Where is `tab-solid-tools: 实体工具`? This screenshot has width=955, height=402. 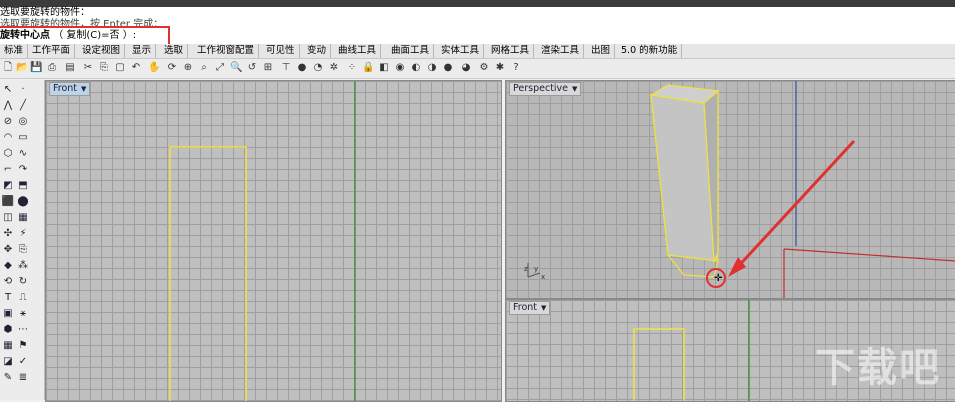
tab-solid-tools: 实体工具 is located at coordinates (461, 51).